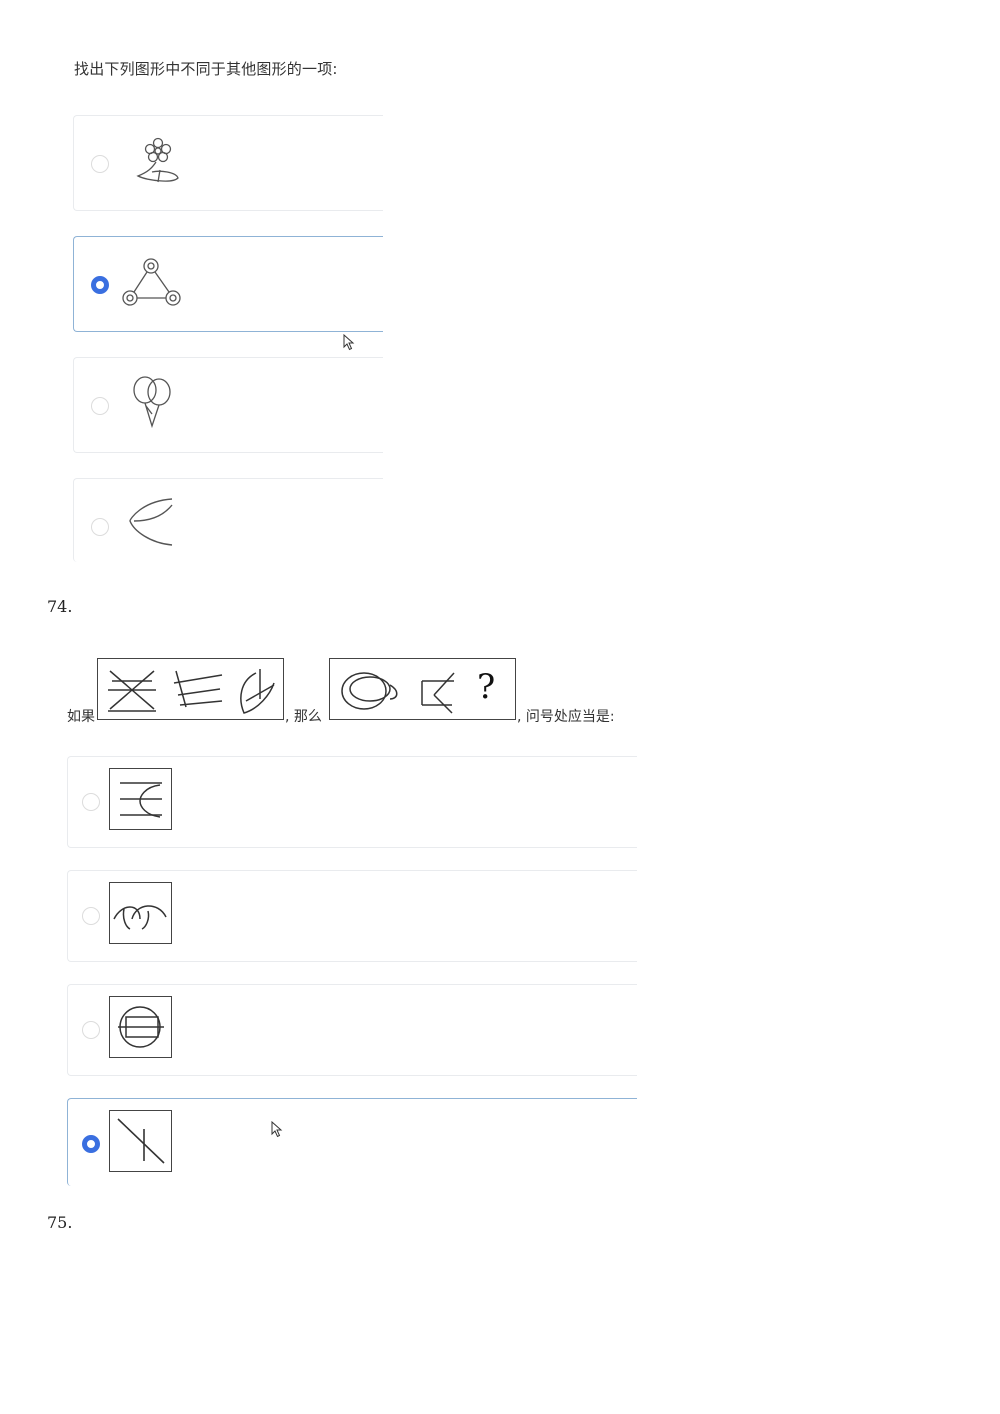 This screenshot has height=1414, width=1000. Describe the element at coordinates (352, 802) in the screenshot. I see `q74-option-a` at that location.